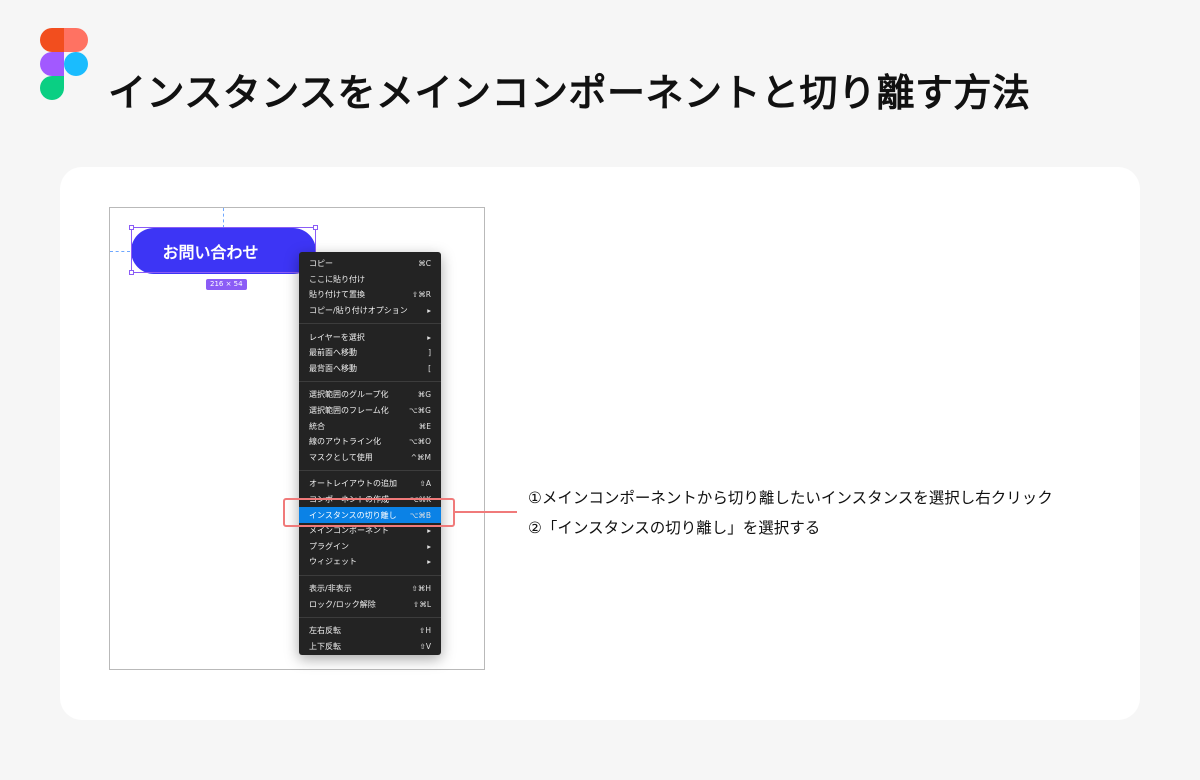  I want to click on menu-item: ウィジェット ▸, so click(370, 562).